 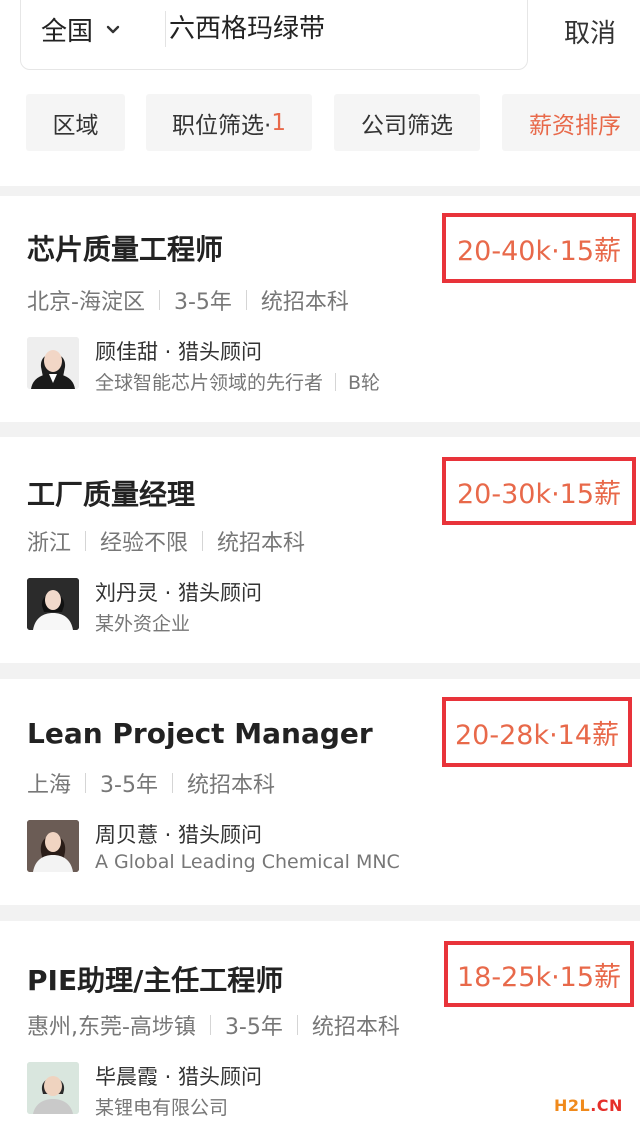 I want to click on search-divider, so click(x=165, y=29).